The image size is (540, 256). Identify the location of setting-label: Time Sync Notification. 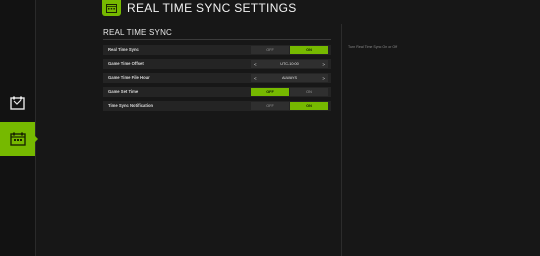
(131, 105).